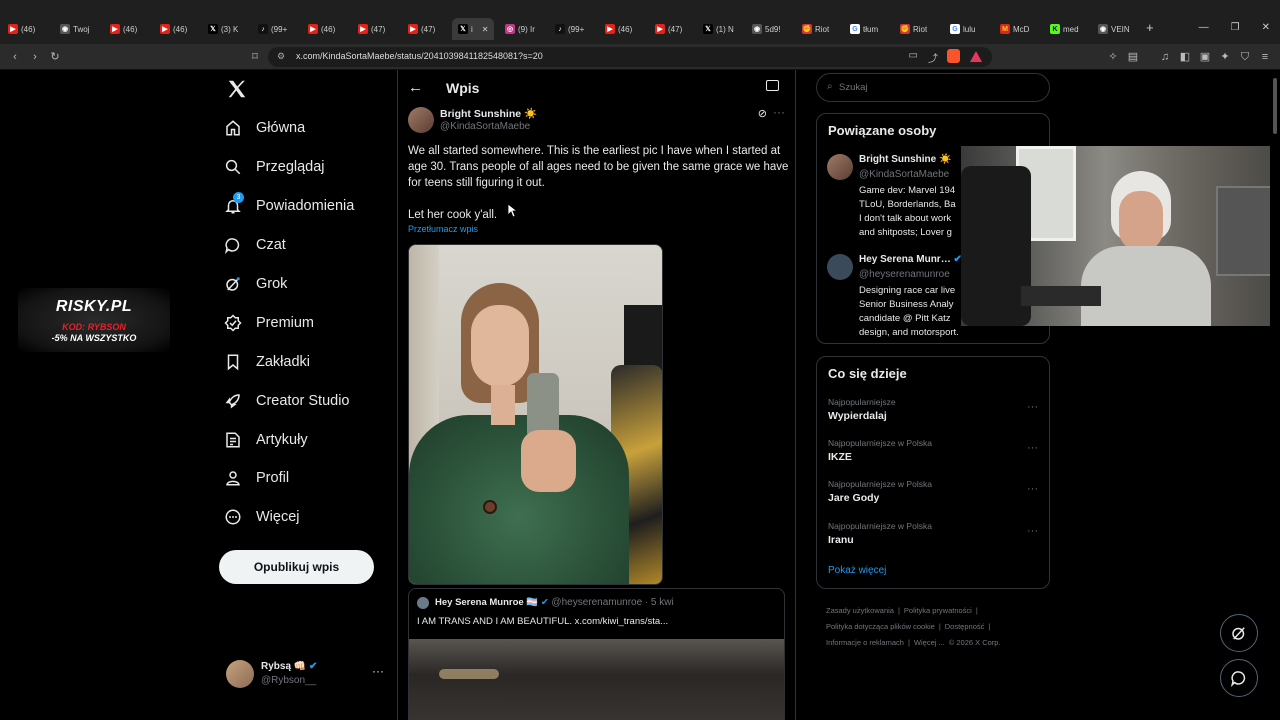  I want to click on tab-search-icon: ▤, so click(1133, 57).